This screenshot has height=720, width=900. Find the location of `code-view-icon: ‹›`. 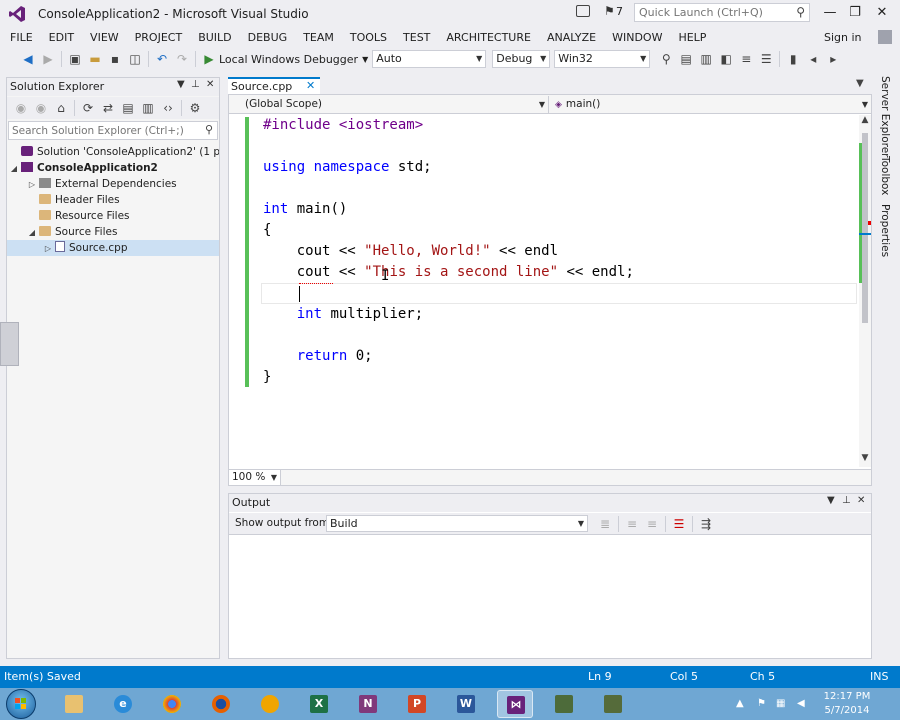

code-view-icon: ‹› is located at coordinates (168, 108).